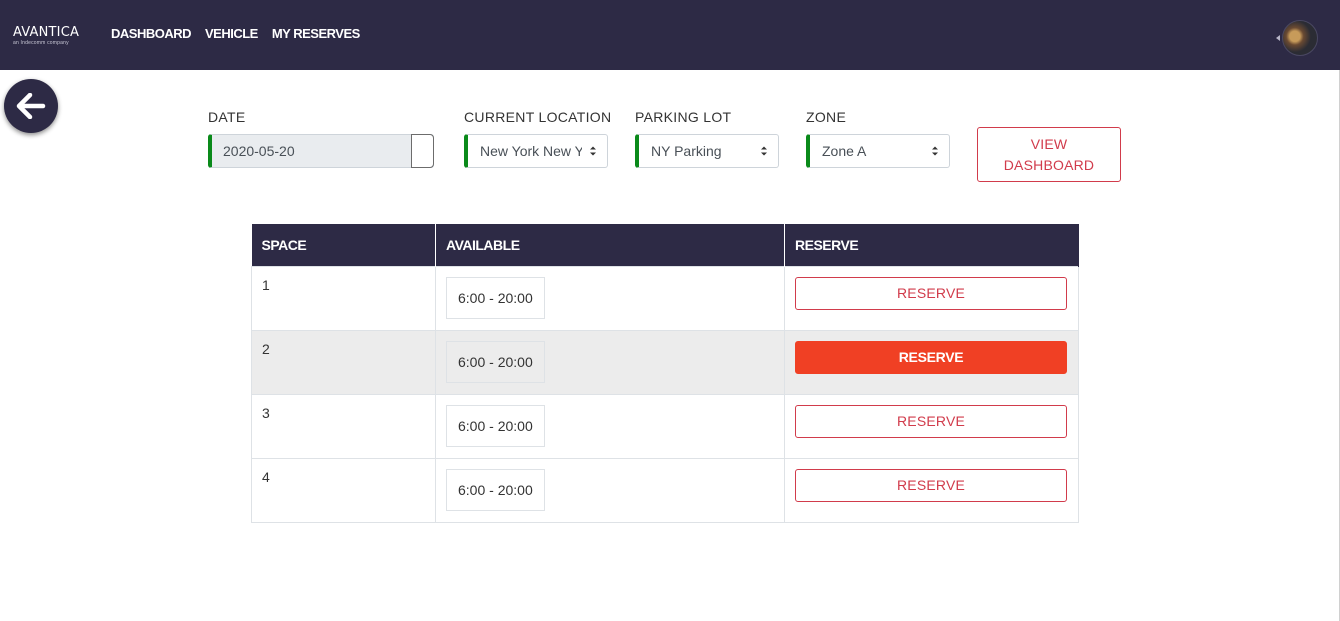 This screenshot has width=1340, height=621. Describe the element at coordinates (610, 245) in the screenshot. I see `header-available: AVAILABLE` at that location.